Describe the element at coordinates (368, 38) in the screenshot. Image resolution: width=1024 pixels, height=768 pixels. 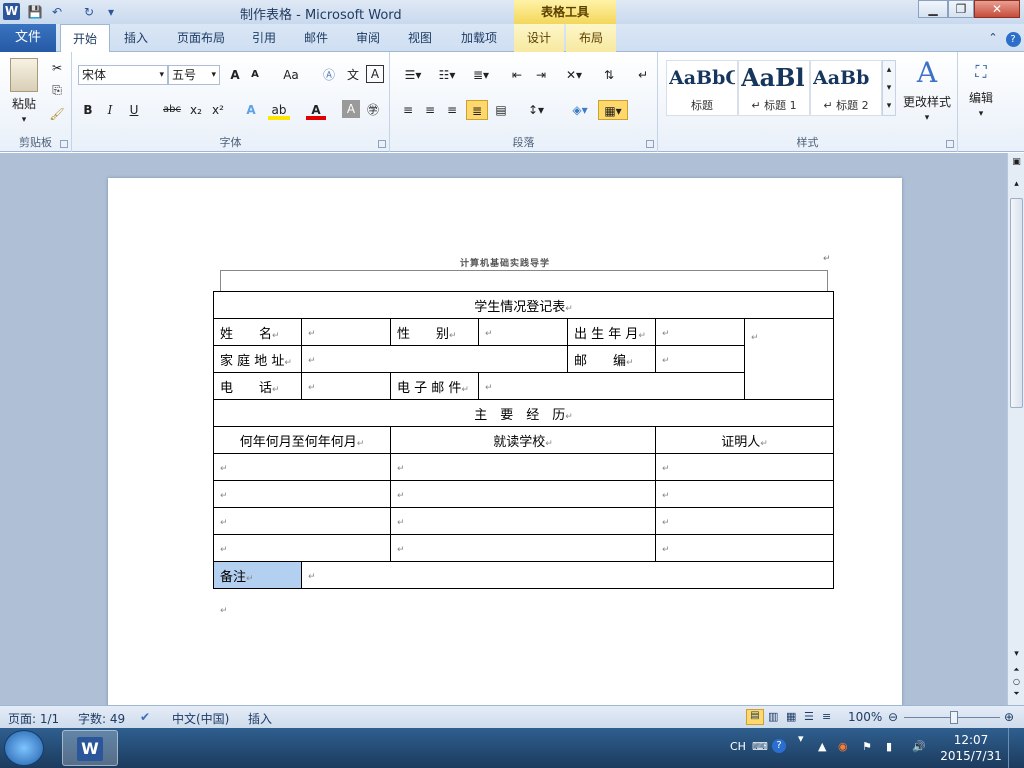
I see `tab-review: 审阅` at that location.